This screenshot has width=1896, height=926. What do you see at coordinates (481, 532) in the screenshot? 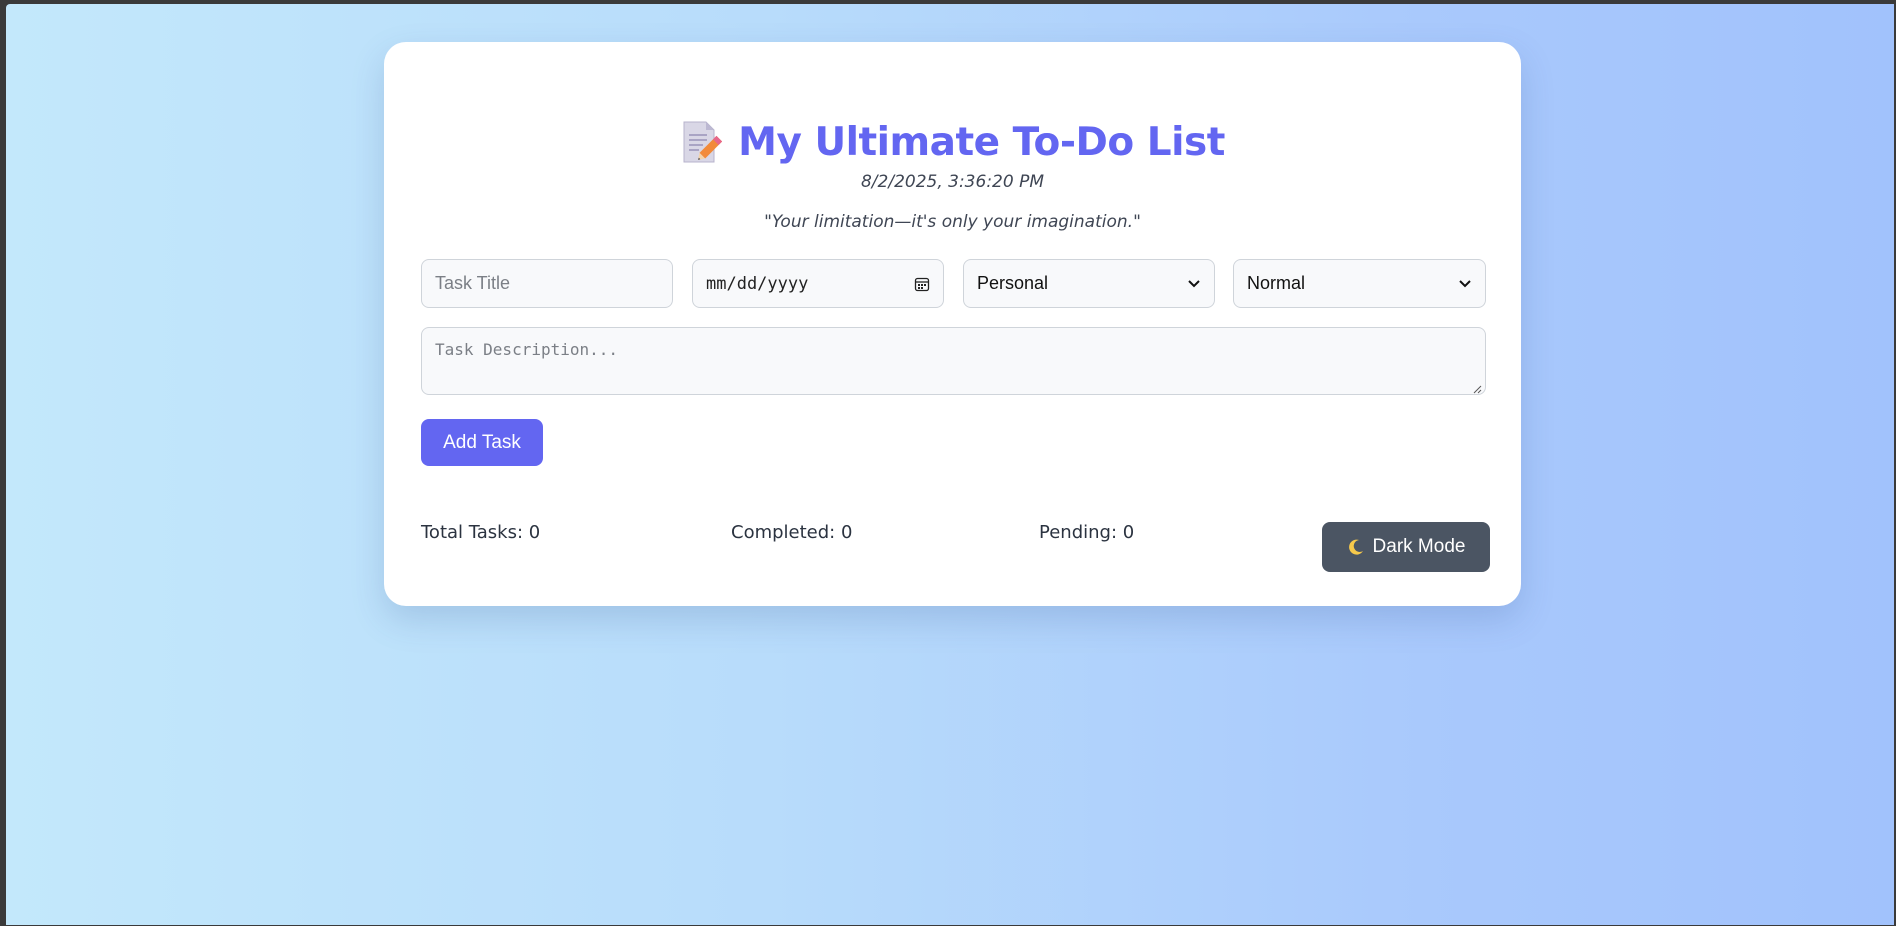
I see `total-tasks-count: Total Tasks: 0` at bounding box center [481, 532].